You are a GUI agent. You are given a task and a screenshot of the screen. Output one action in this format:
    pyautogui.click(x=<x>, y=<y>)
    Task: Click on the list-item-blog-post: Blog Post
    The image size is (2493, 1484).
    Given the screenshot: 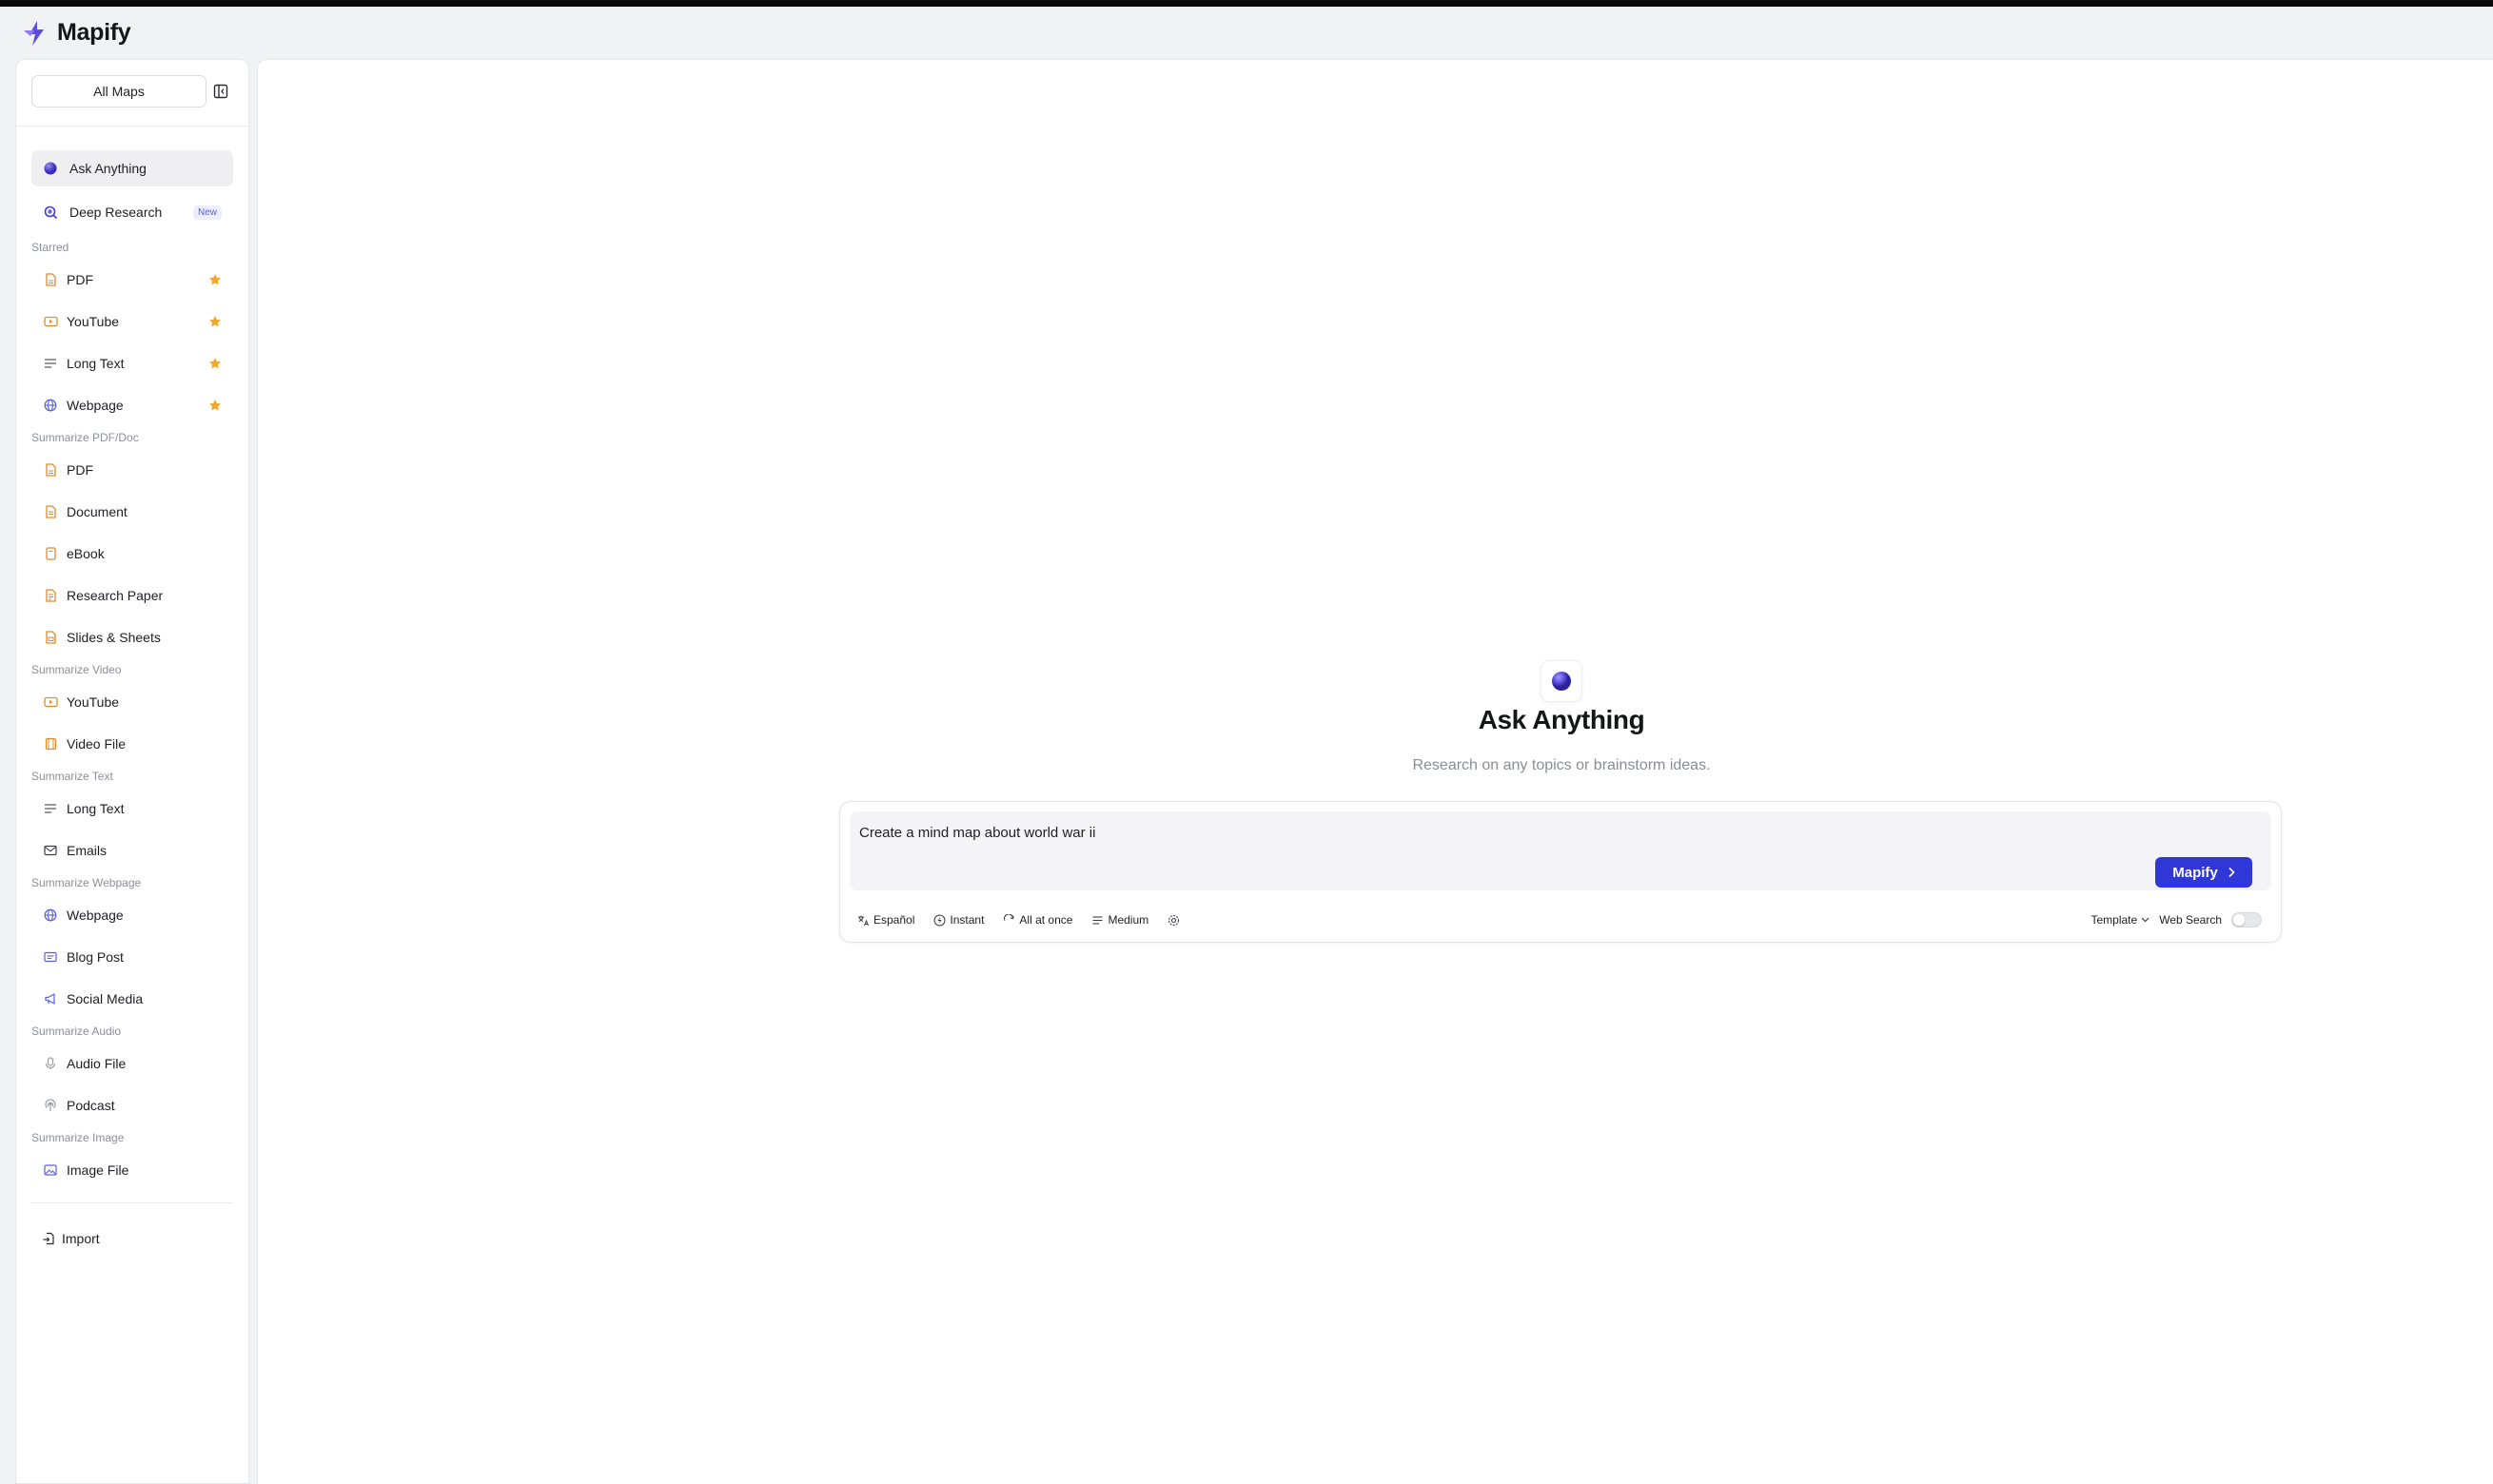 What is the action you would take?
    pyautogui.click(x=132, y=957)
    